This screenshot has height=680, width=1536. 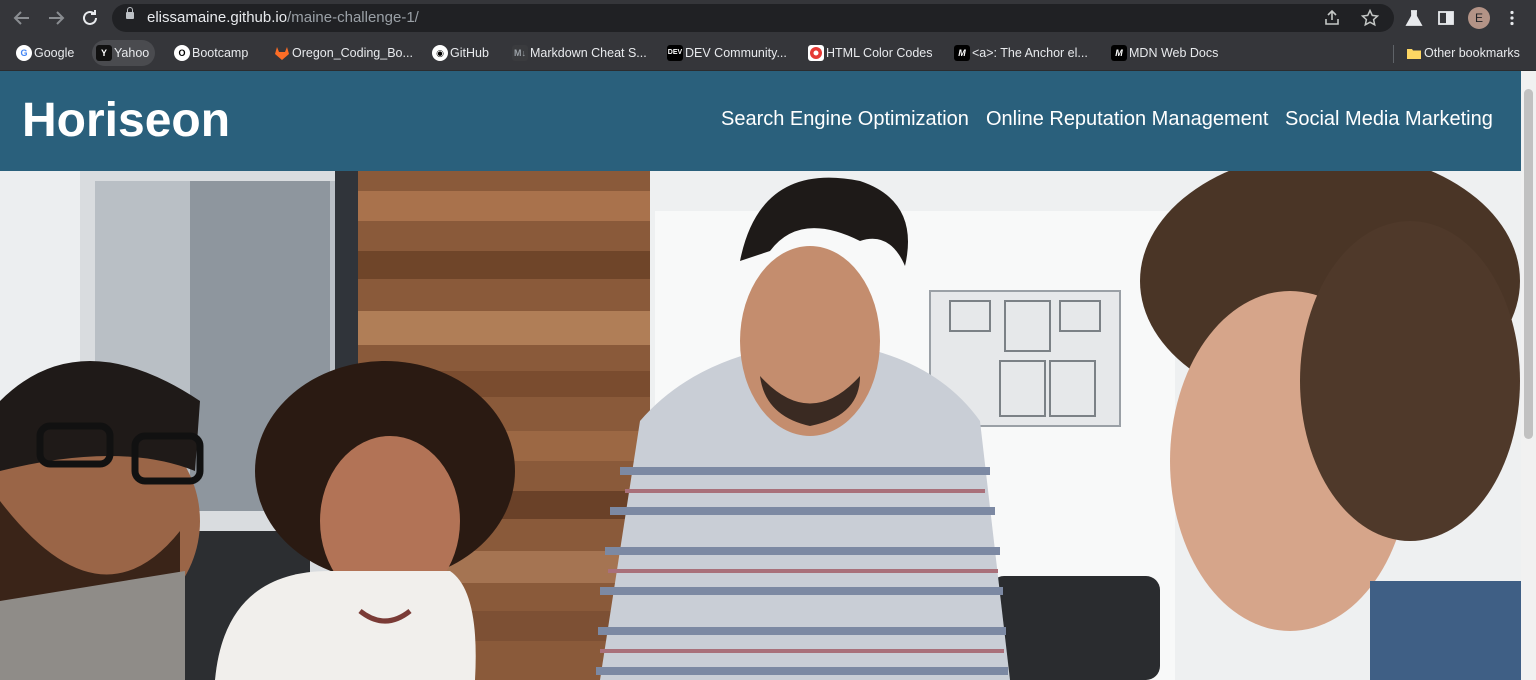 What do you see at coordinates (469, 53) in the screenshot?
I see `bookmark-label: GitHub` at bounding box center [469, 53].